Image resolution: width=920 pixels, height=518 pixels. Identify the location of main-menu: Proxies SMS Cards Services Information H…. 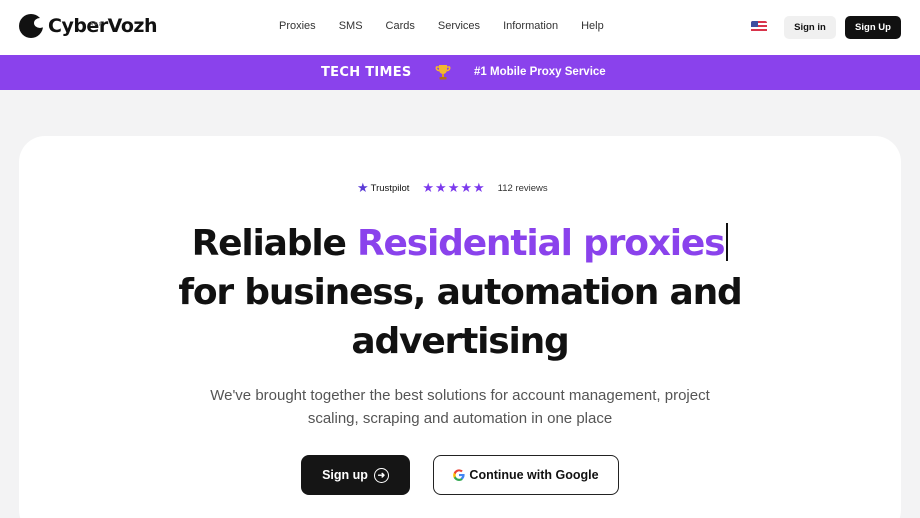
(453, 26).